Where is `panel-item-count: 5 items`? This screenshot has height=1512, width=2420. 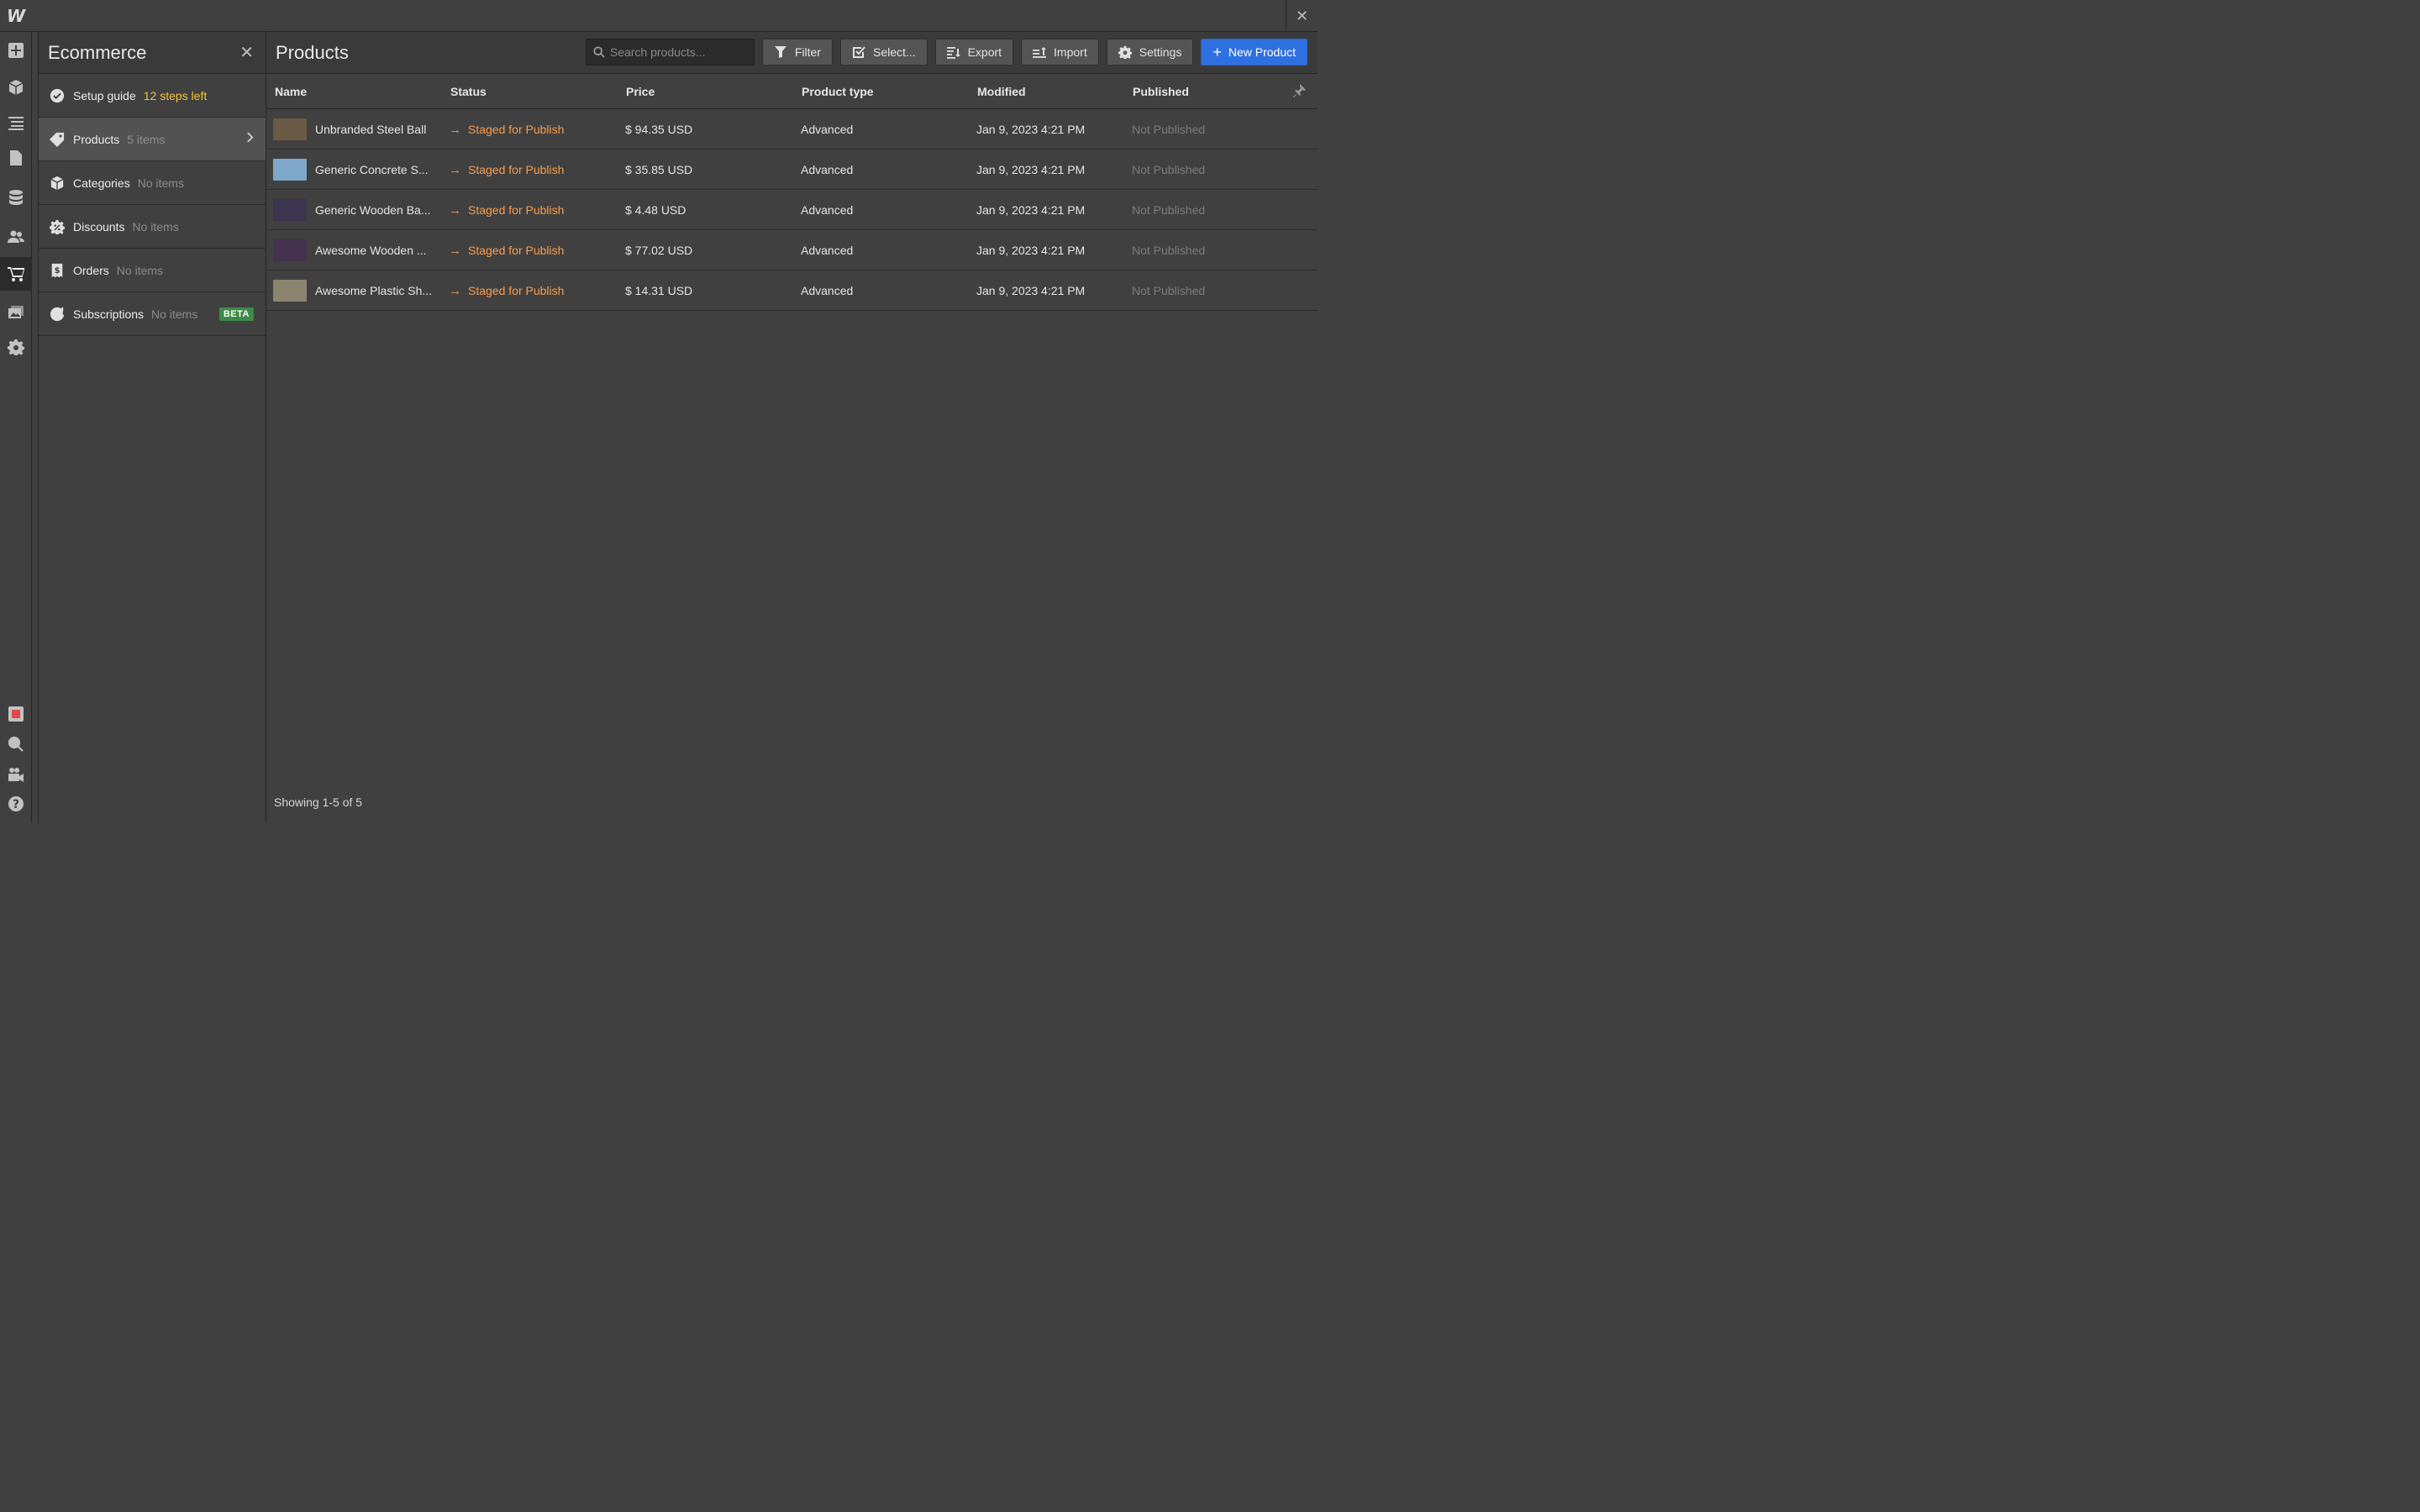 panel-item-count: 5 items is located at coordinates (146, 139).